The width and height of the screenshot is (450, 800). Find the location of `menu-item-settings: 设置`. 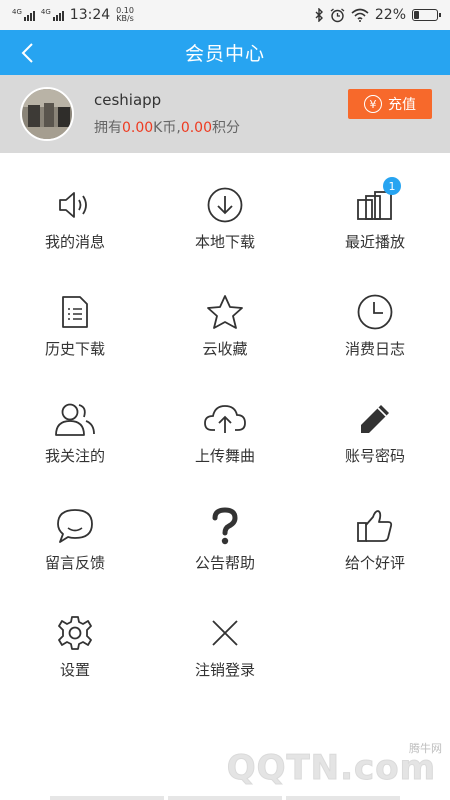

menu-item-settings: 设置 is located at coordinates (75, 634).